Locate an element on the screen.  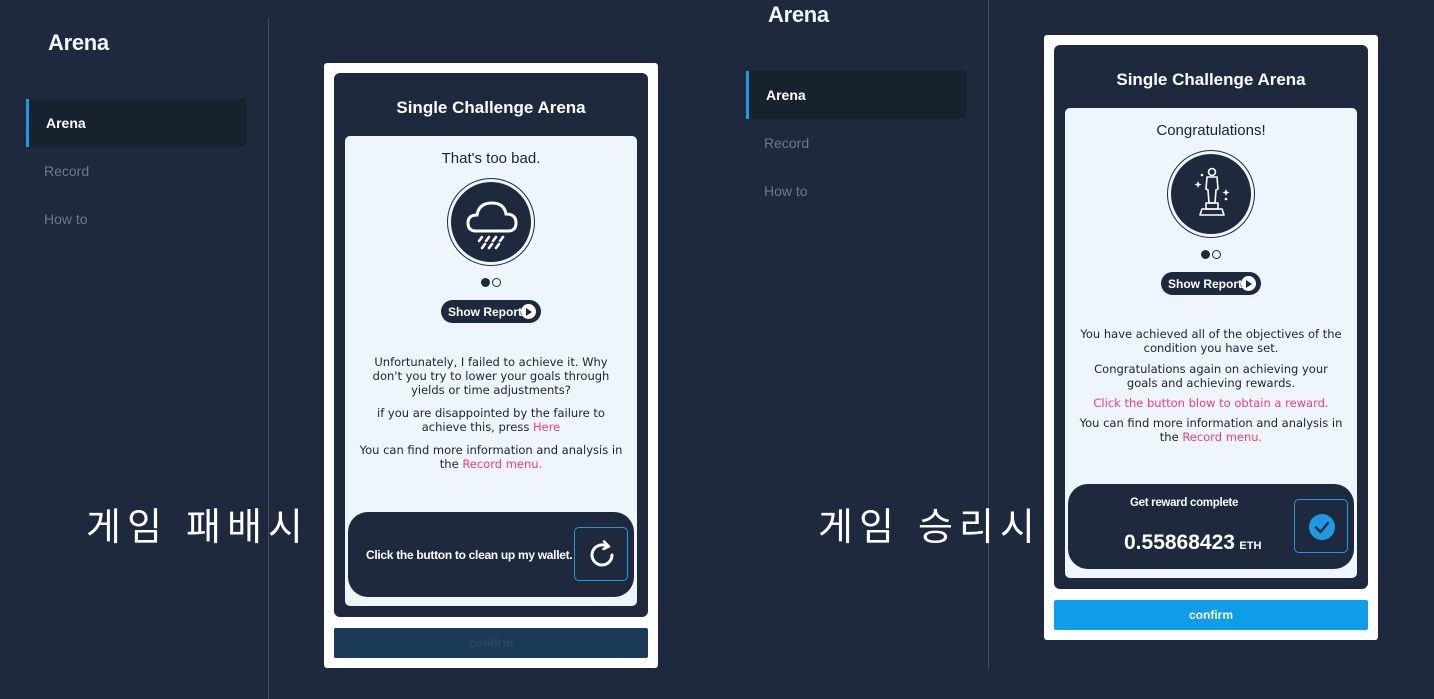
sidebar-nav-right: Arena Record How to is located at coordinates (856, 143).